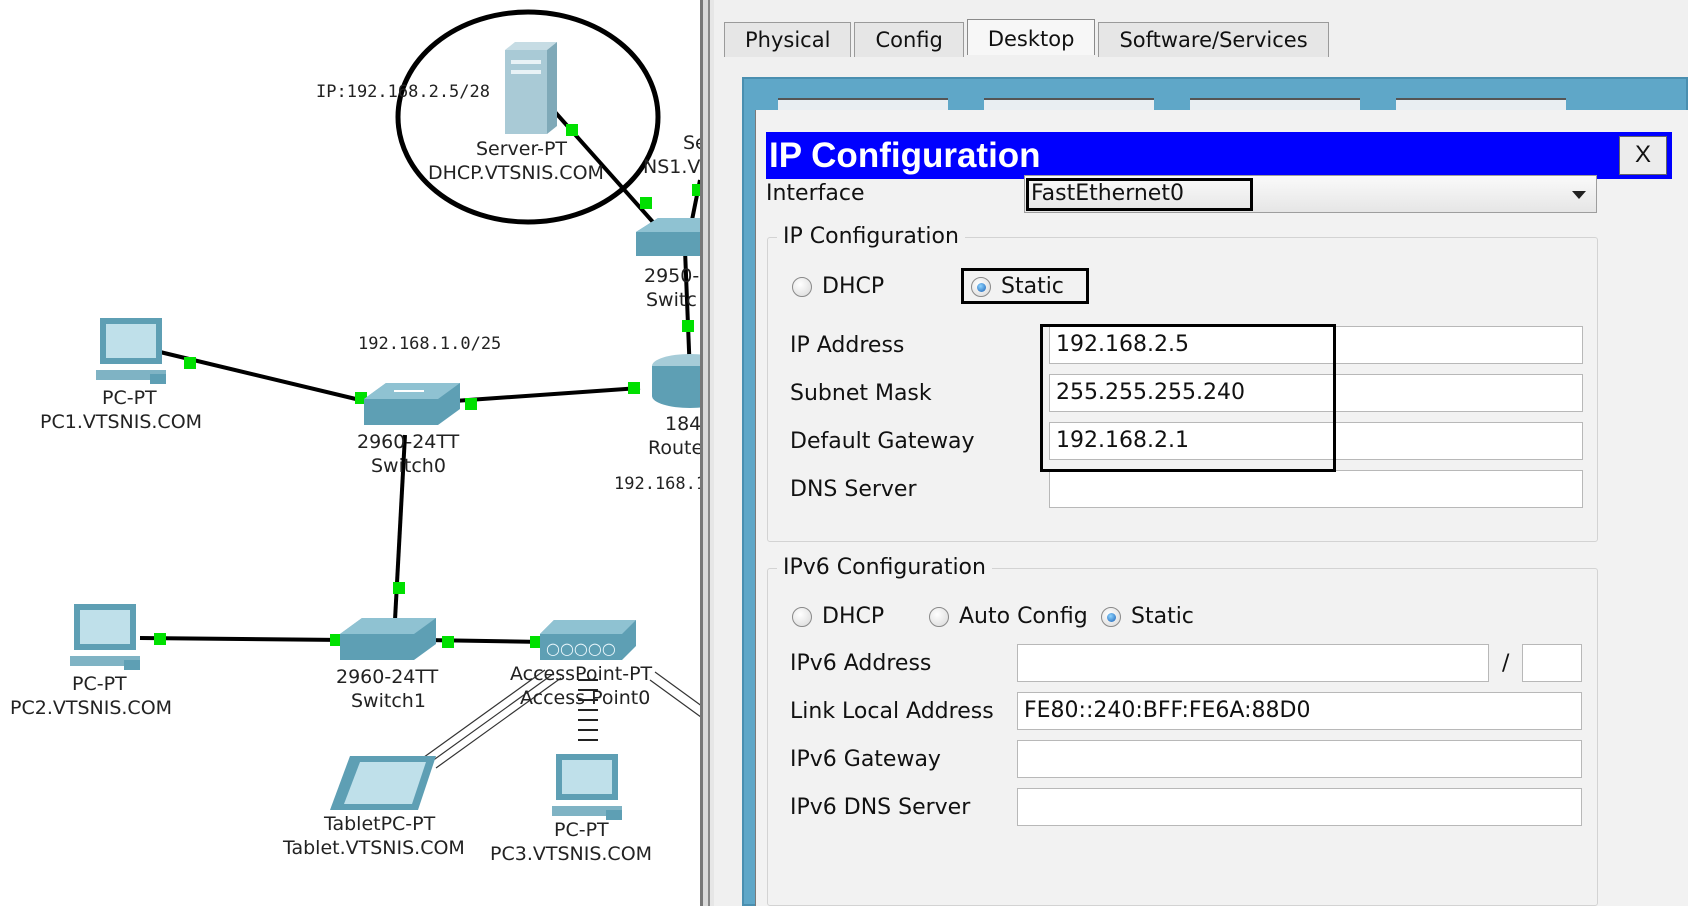 The width and height of the screenshot is (1688, 906). I want to click on default-gateway-label: Default Gateway, so click(882, 441).